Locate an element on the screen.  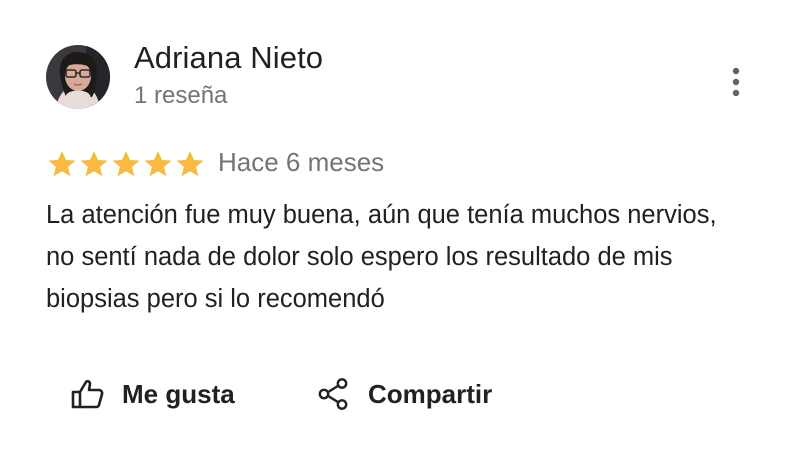
more-vert-icon is located at coordinates (736, 82).